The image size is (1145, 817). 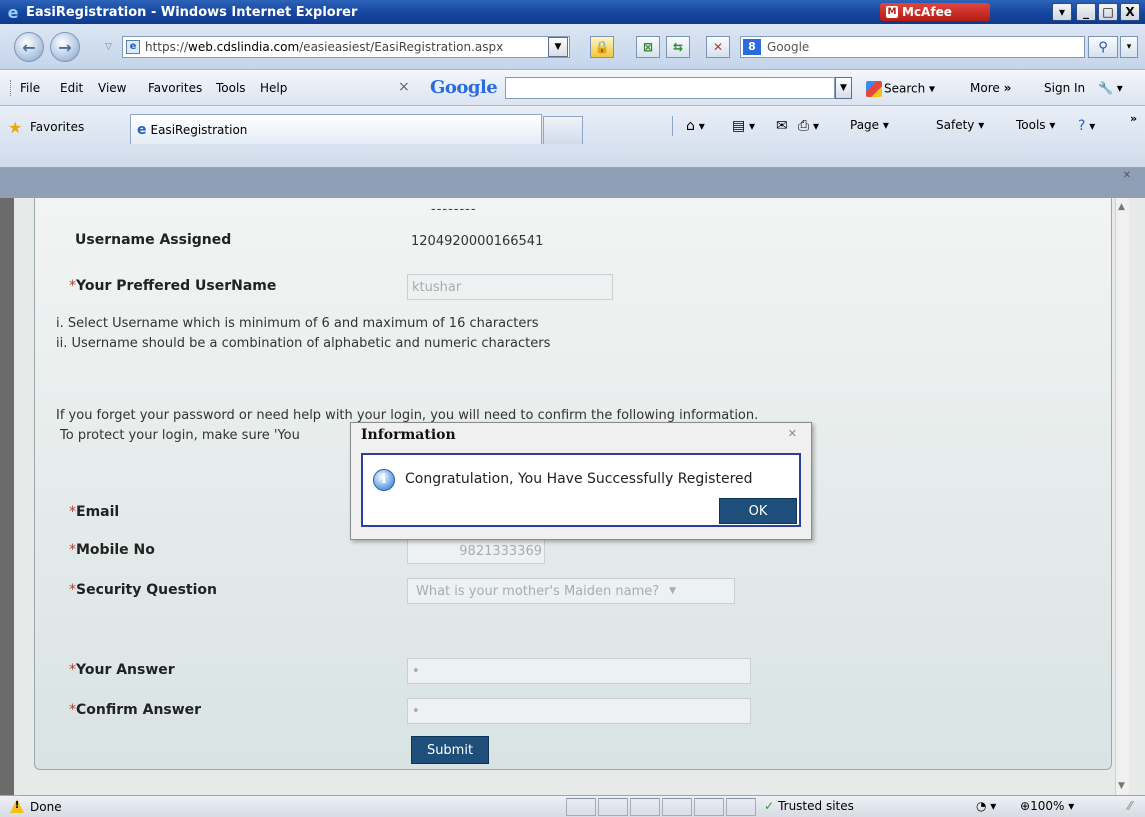 I want to click on menu-dropdown-button: ▾, so click(x=1062, y=12).